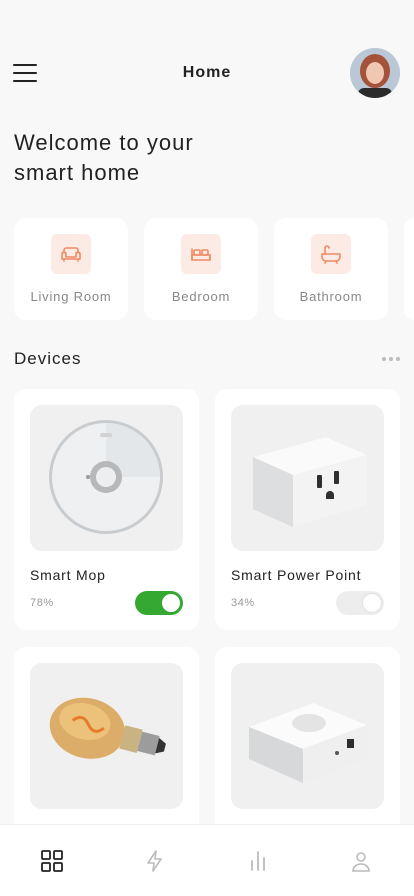 Image resolution: width=414 pixels, height=896 pixels. What do you see at coordinates (71, 254) in the screenshot?
I see `sofa-icon` at bounding box center [71, 254].